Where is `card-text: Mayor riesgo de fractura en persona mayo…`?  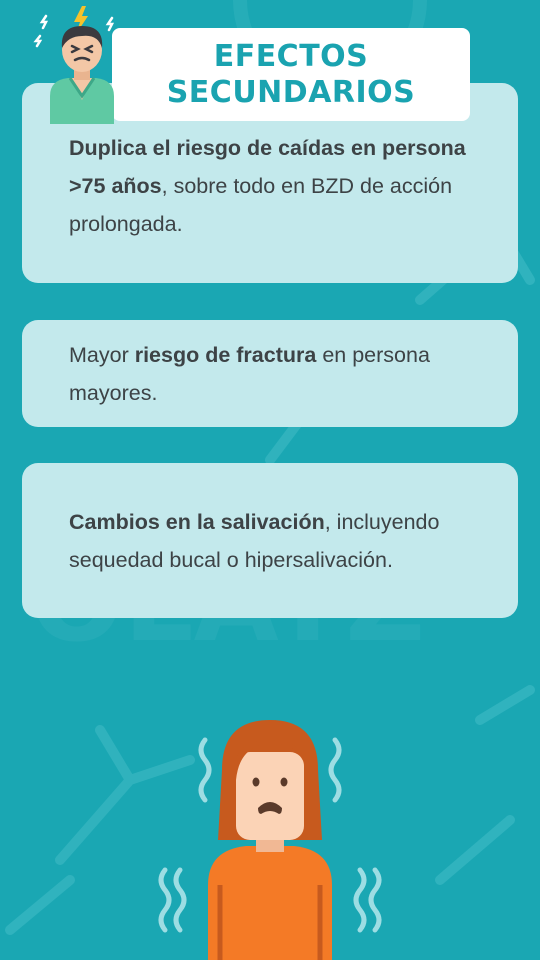 card-text: Mayor riesgo de fractura en persona mayo… is located at coordinates (273, 374).